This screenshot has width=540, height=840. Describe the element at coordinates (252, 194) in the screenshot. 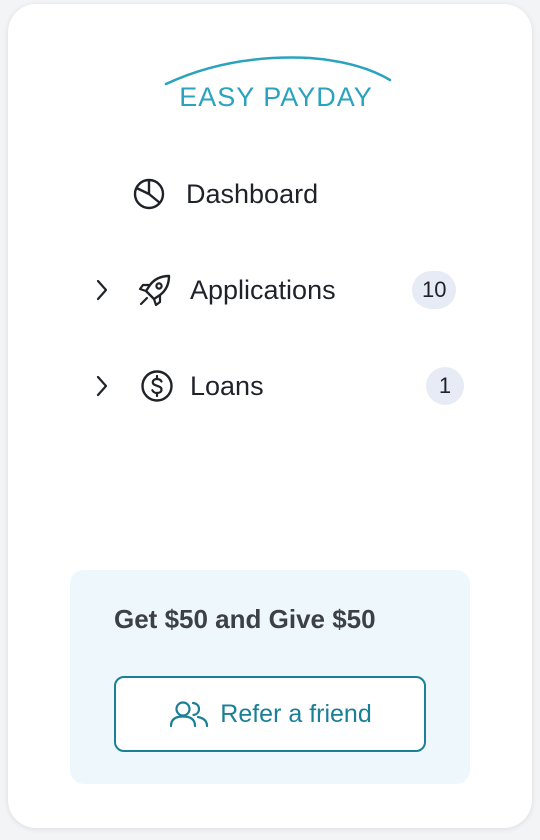

I see `sidebar-item-label: Dashboard` at that location.